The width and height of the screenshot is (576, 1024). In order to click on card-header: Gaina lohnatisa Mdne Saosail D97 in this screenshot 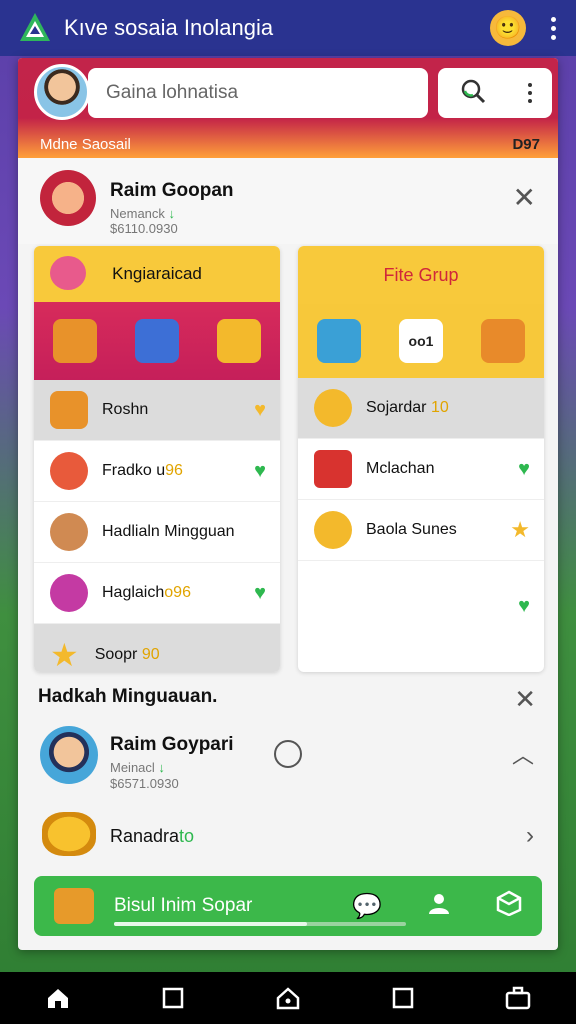, I will do `click(288, 108)`.